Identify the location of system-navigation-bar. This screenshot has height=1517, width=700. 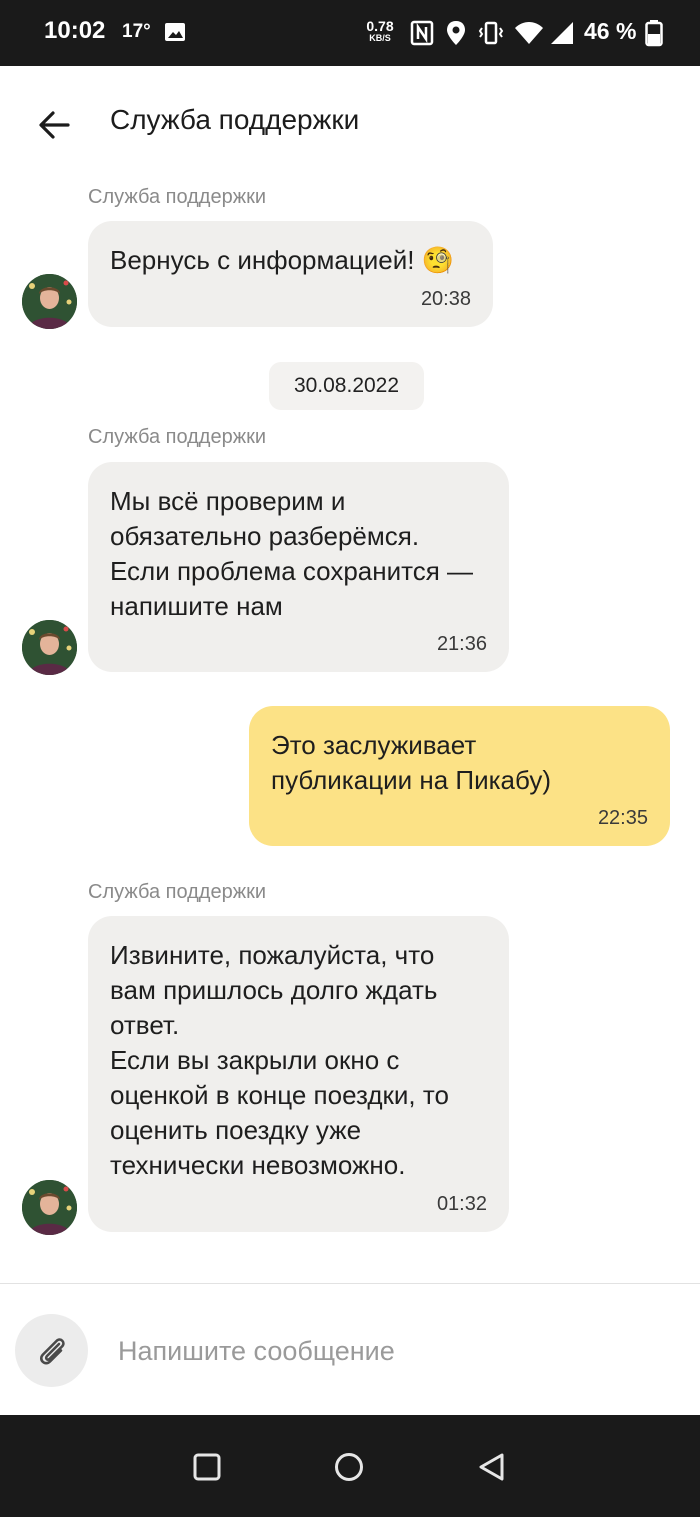
(350, 1466).